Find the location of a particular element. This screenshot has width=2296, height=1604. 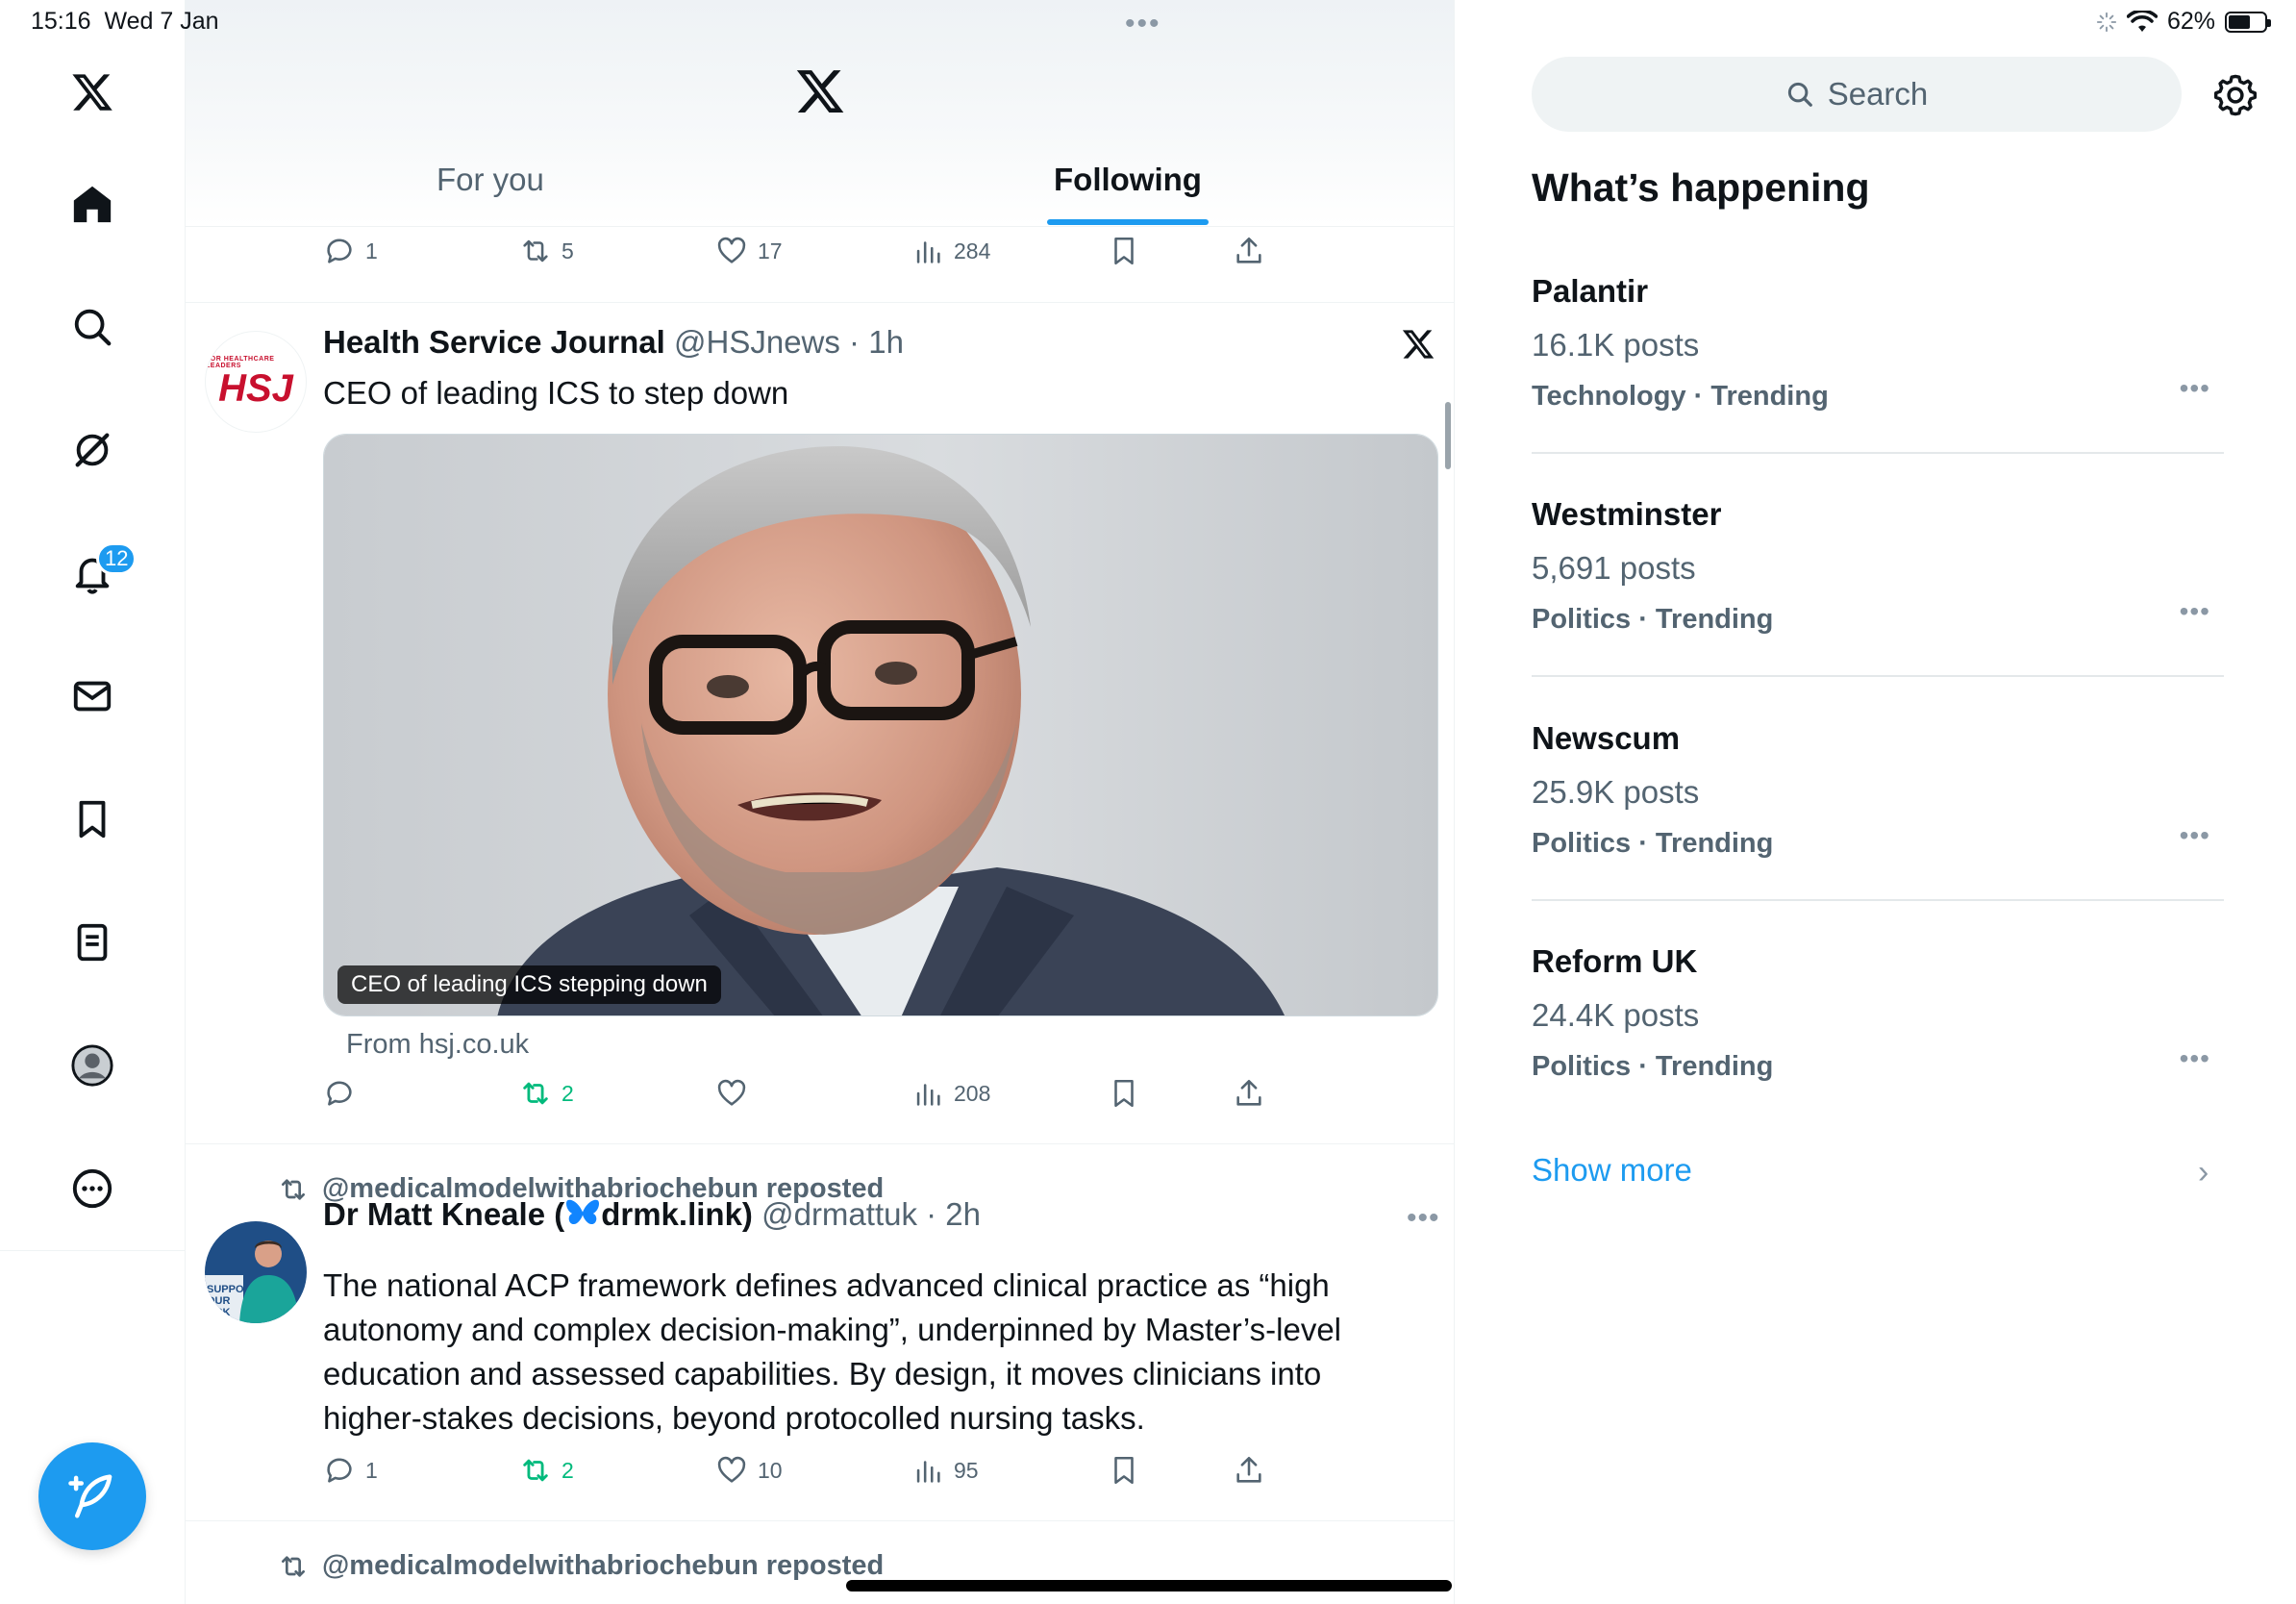

card-source-link: From hsj.co.uk is located at coordinates (437, 1045).